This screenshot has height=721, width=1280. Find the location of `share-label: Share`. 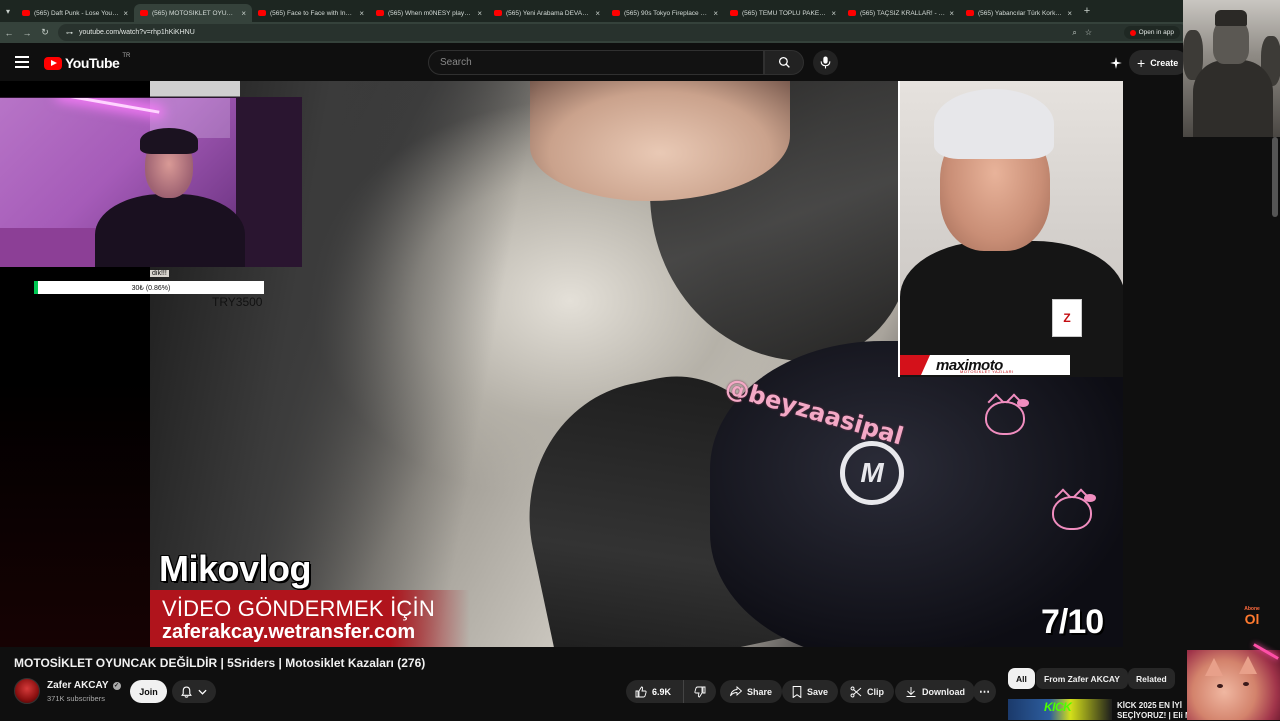

share-label: Share is located at coordinates (760, 691).